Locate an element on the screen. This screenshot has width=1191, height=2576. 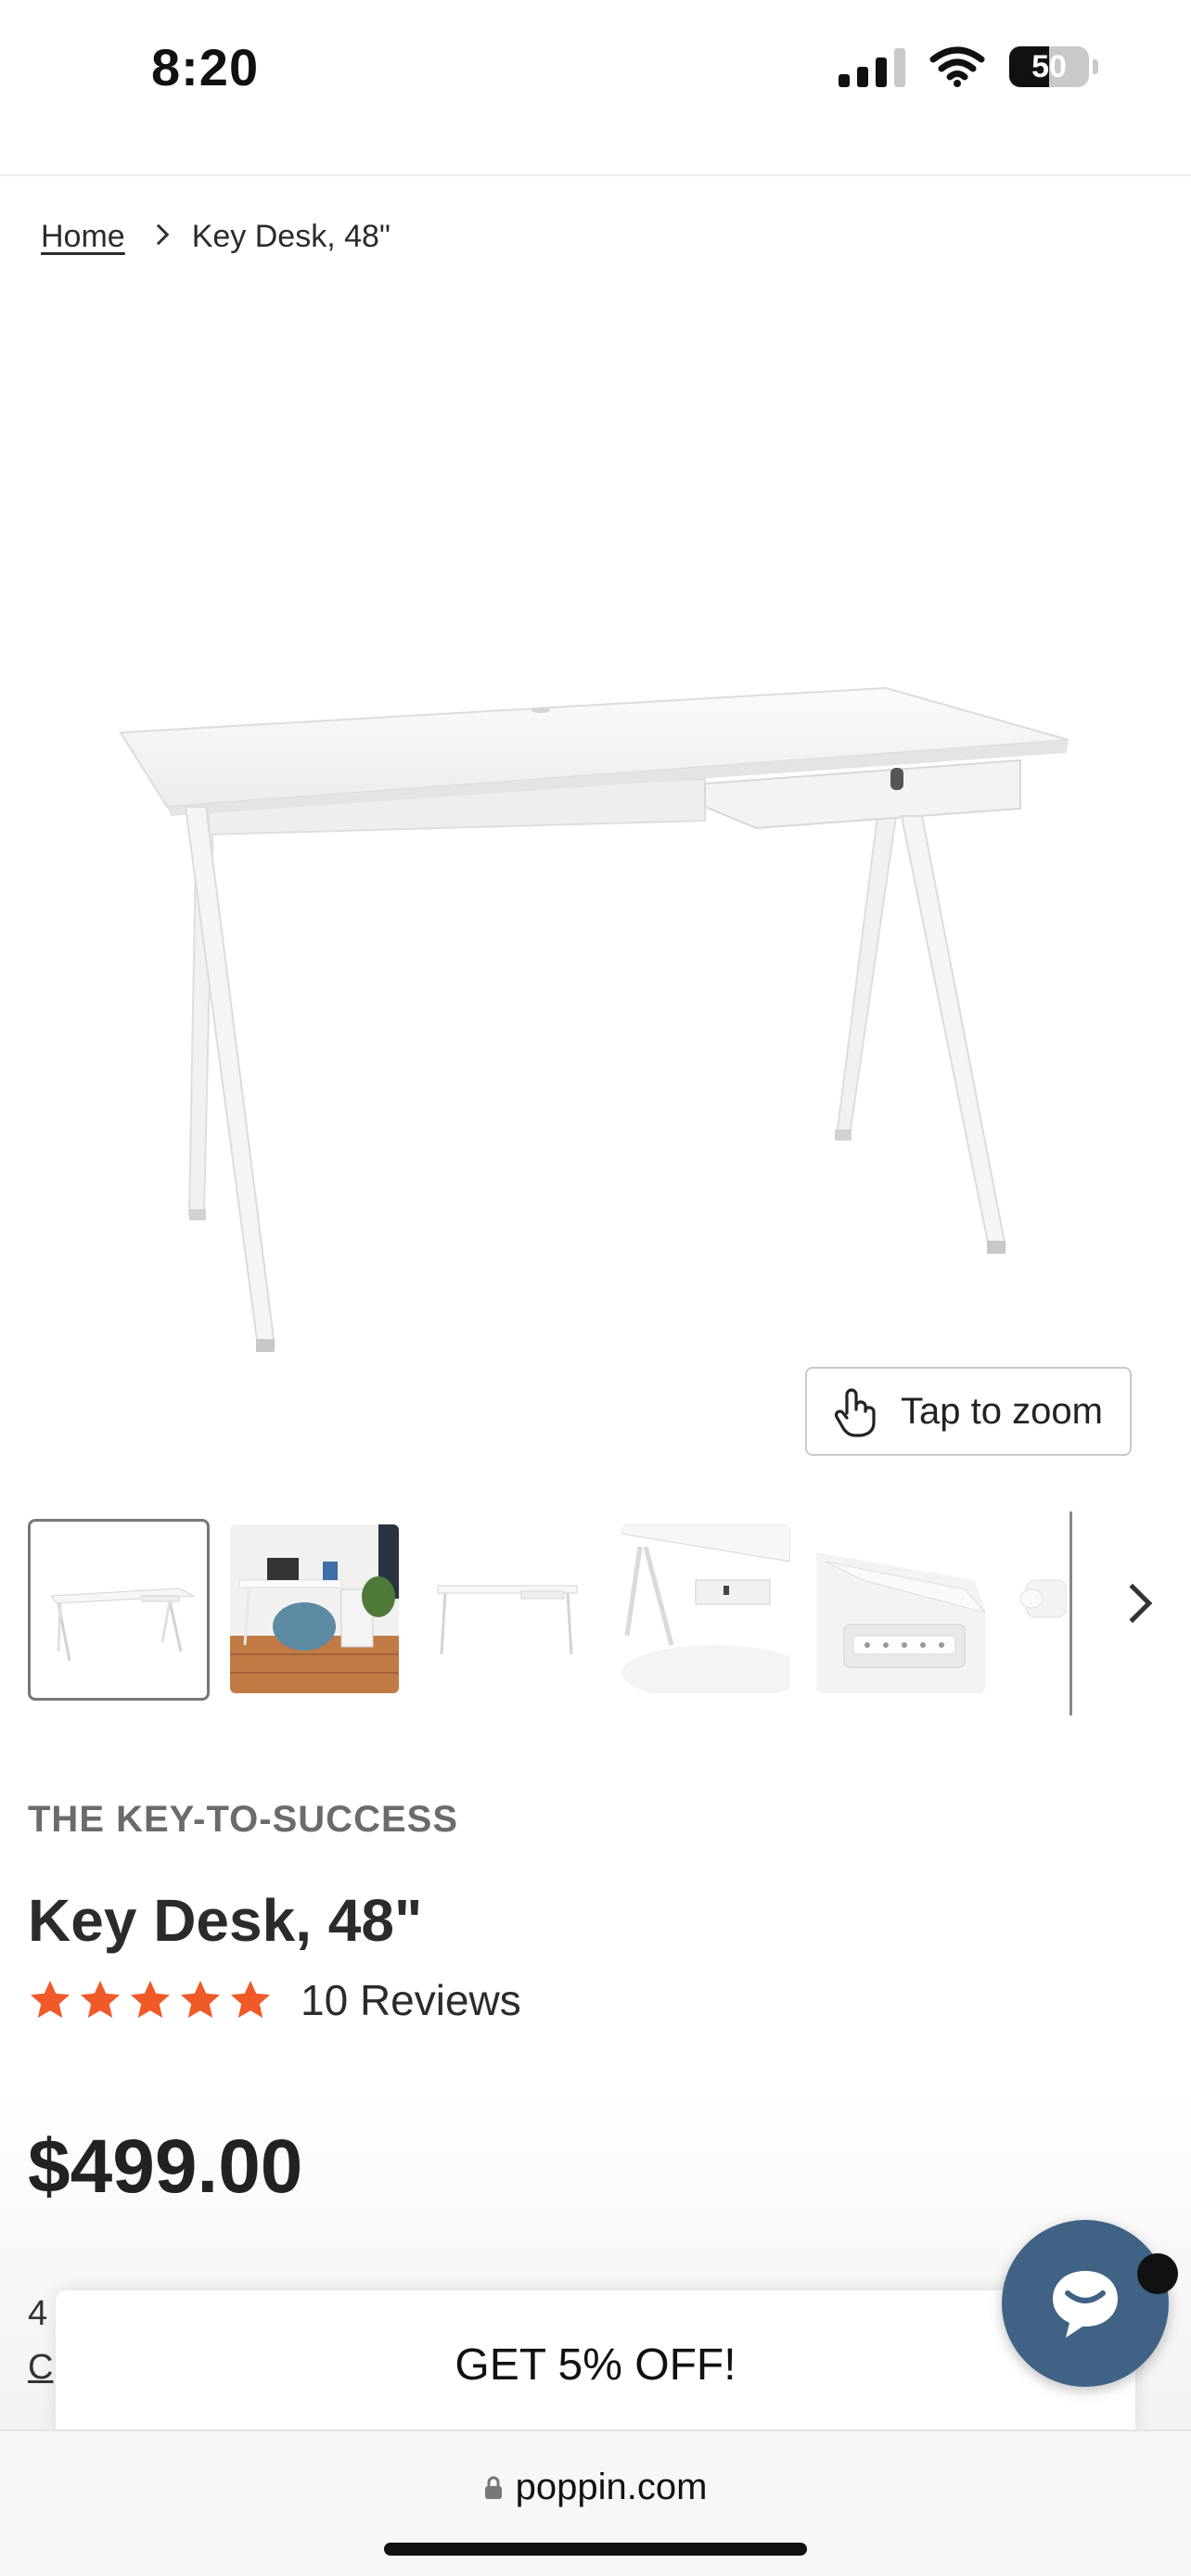
promo-button: GET 5% OFF! is located at coordinates (595, 2365).